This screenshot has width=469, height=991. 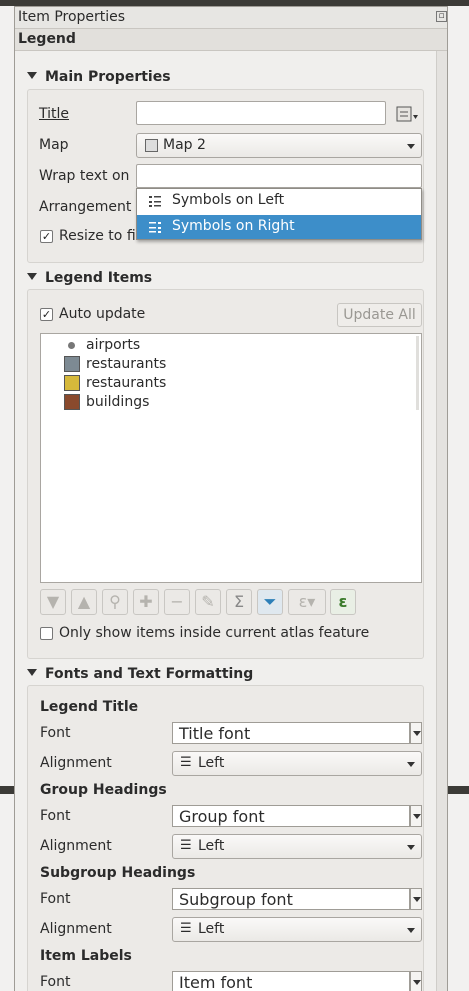 I want to click on update-all-button: Update All, so click(x=379, y=315).